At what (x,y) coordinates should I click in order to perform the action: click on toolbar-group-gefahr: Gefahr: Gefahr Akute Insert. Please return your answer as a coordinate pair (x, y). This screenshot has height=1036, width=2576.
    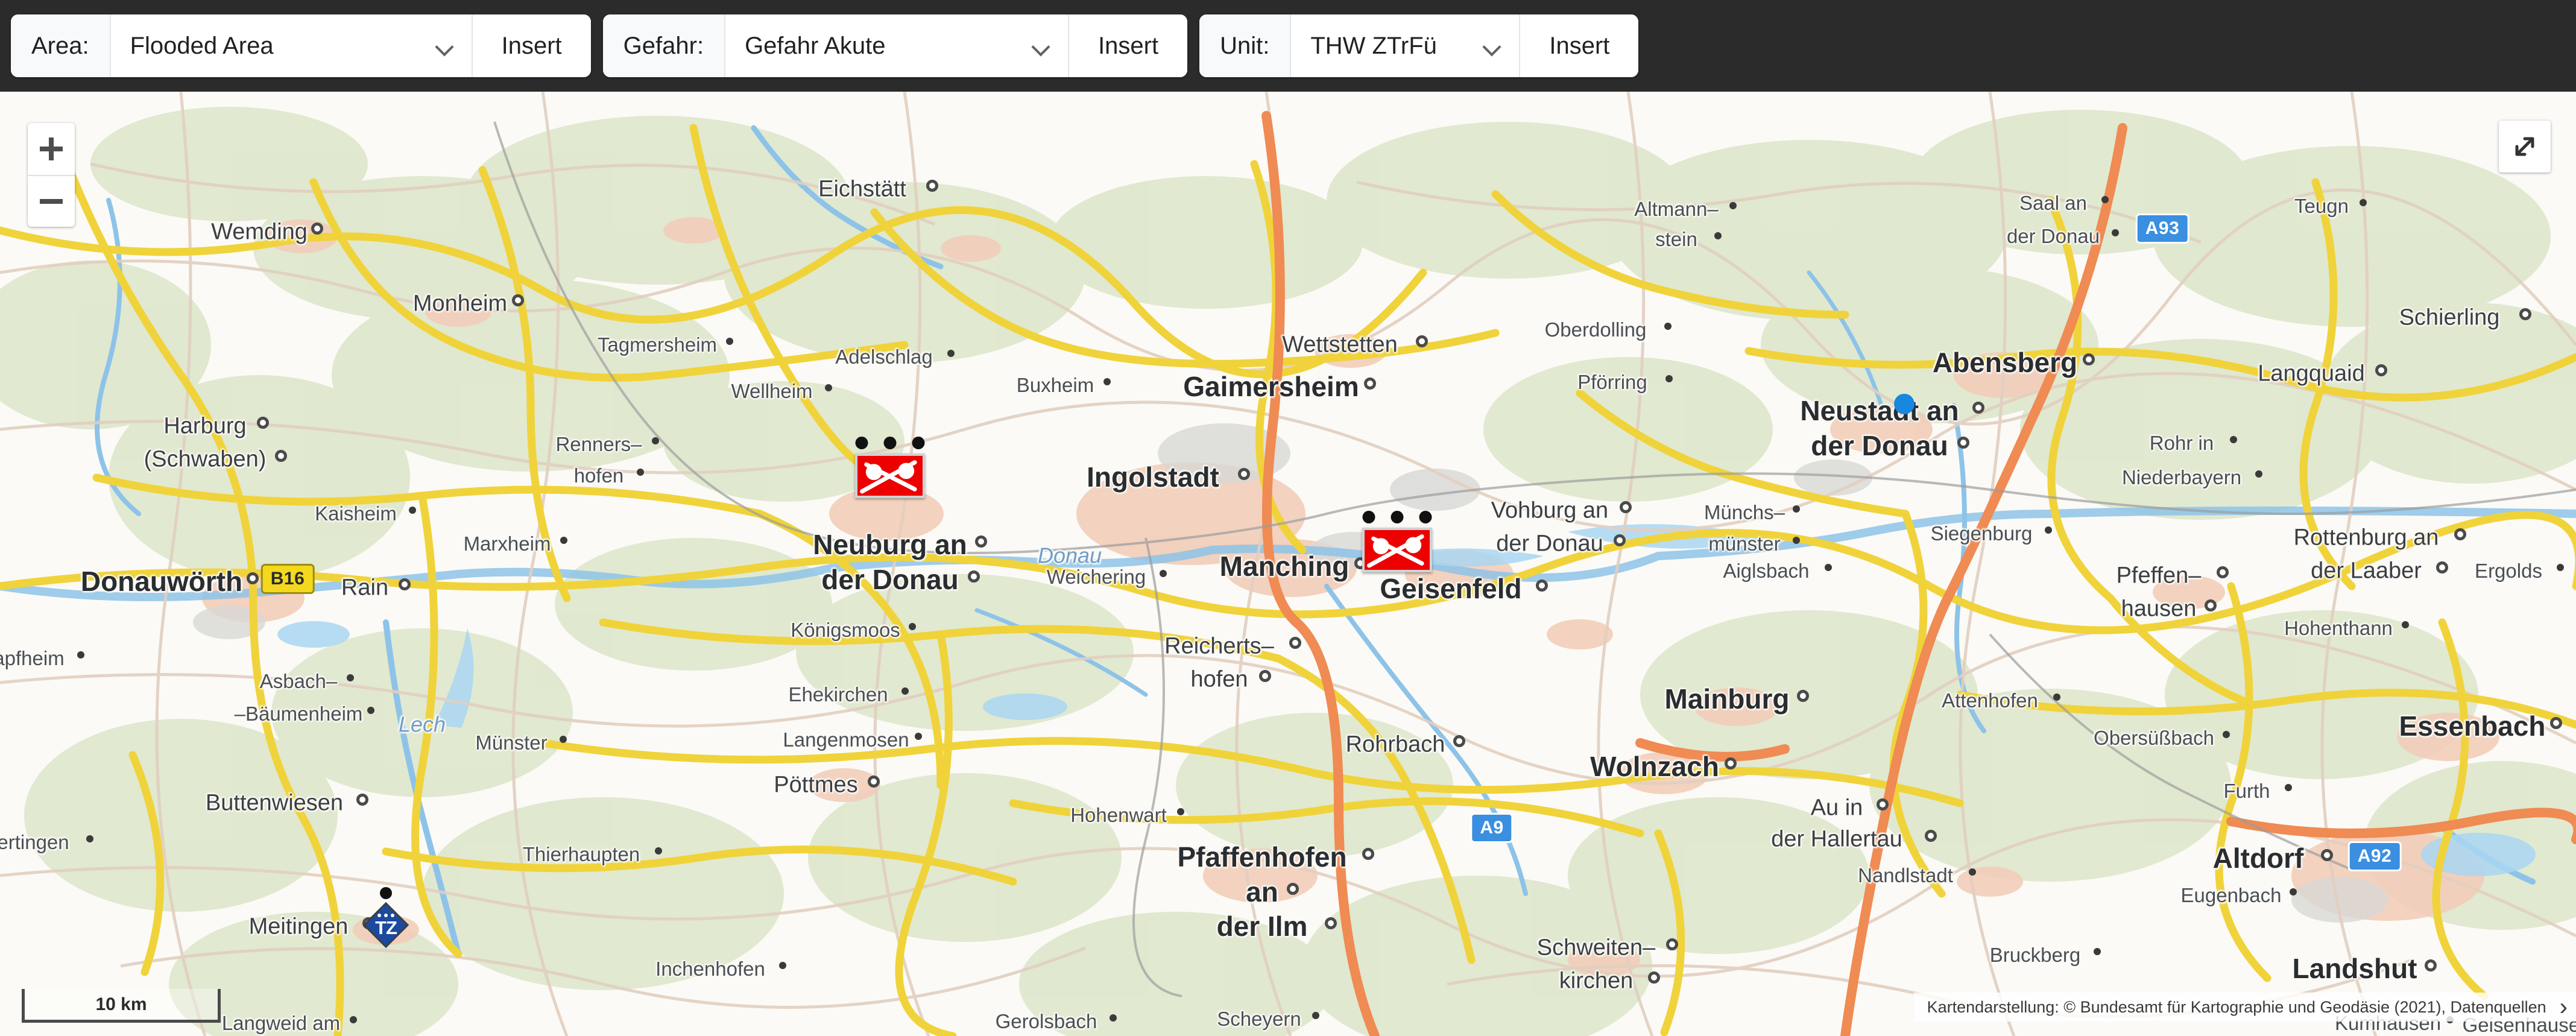
    Looking at the image, I should click on (895, 45).